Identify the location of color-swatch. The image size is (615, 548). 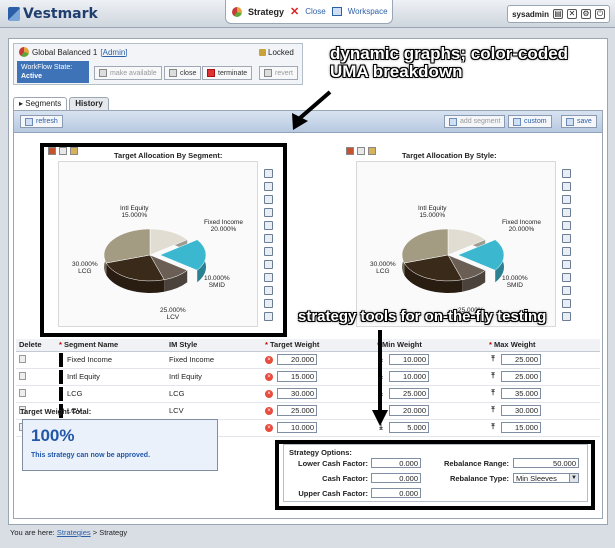
(61, 393).